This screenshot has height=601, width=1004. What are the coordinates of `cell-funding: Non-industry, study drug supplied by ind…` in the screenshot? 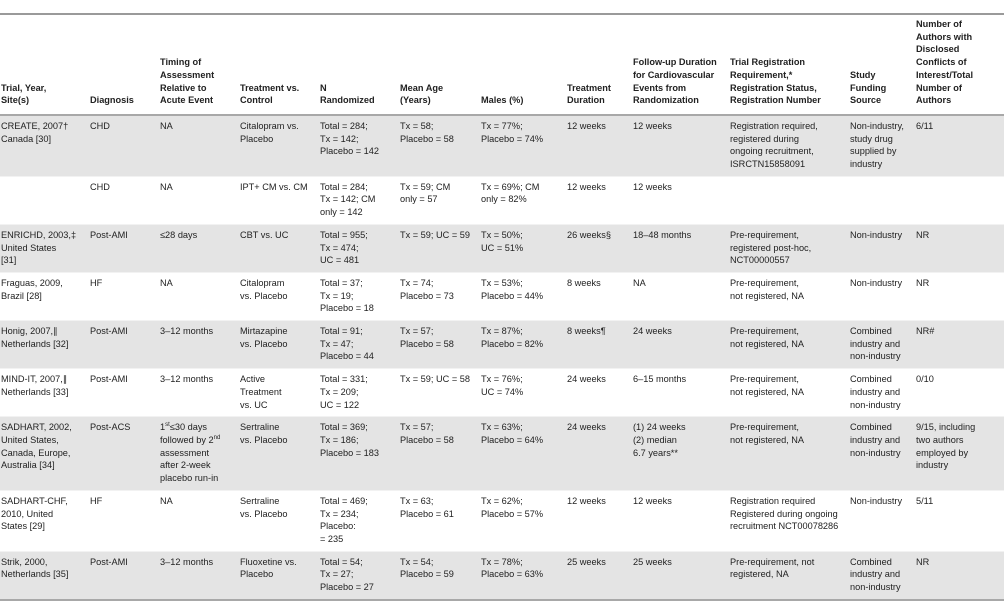 It's located at (882, 145).